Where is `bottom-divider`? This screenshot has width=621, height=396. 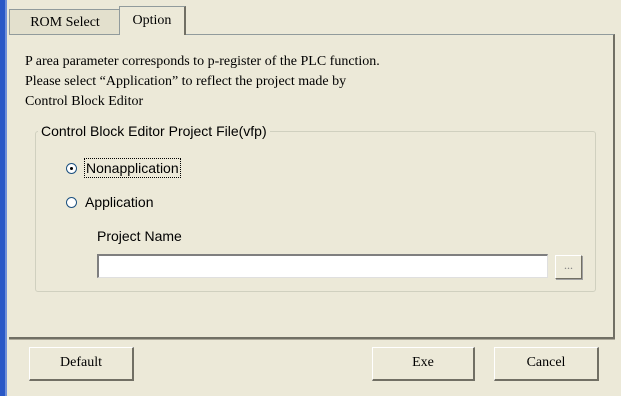
bottom-divider is located at coordinates (312, 339).